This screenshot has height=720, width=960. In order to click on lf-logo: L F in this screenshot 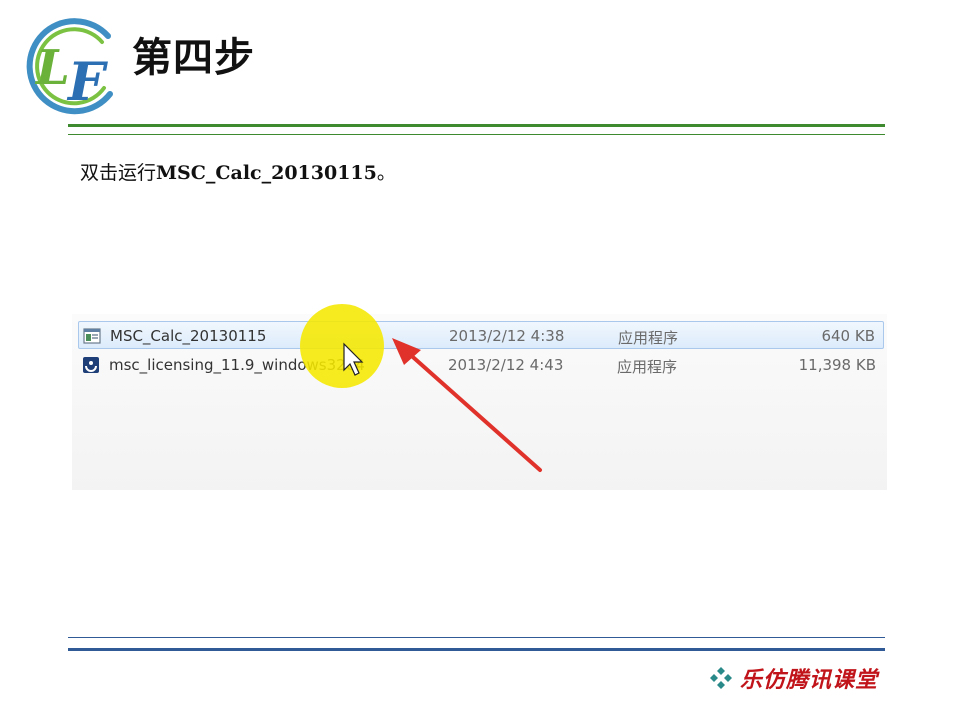, I will do `click(69, 66)`.